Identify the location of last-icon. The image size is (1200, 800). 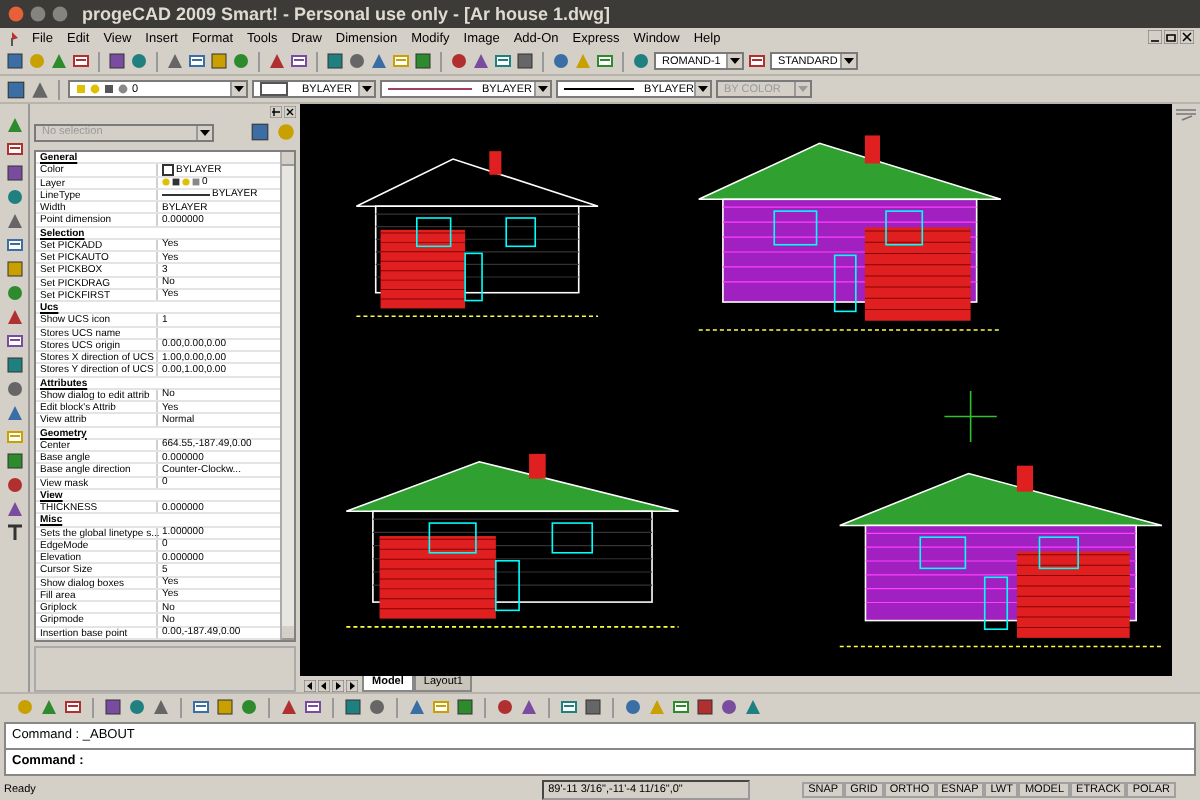
(352, 686).